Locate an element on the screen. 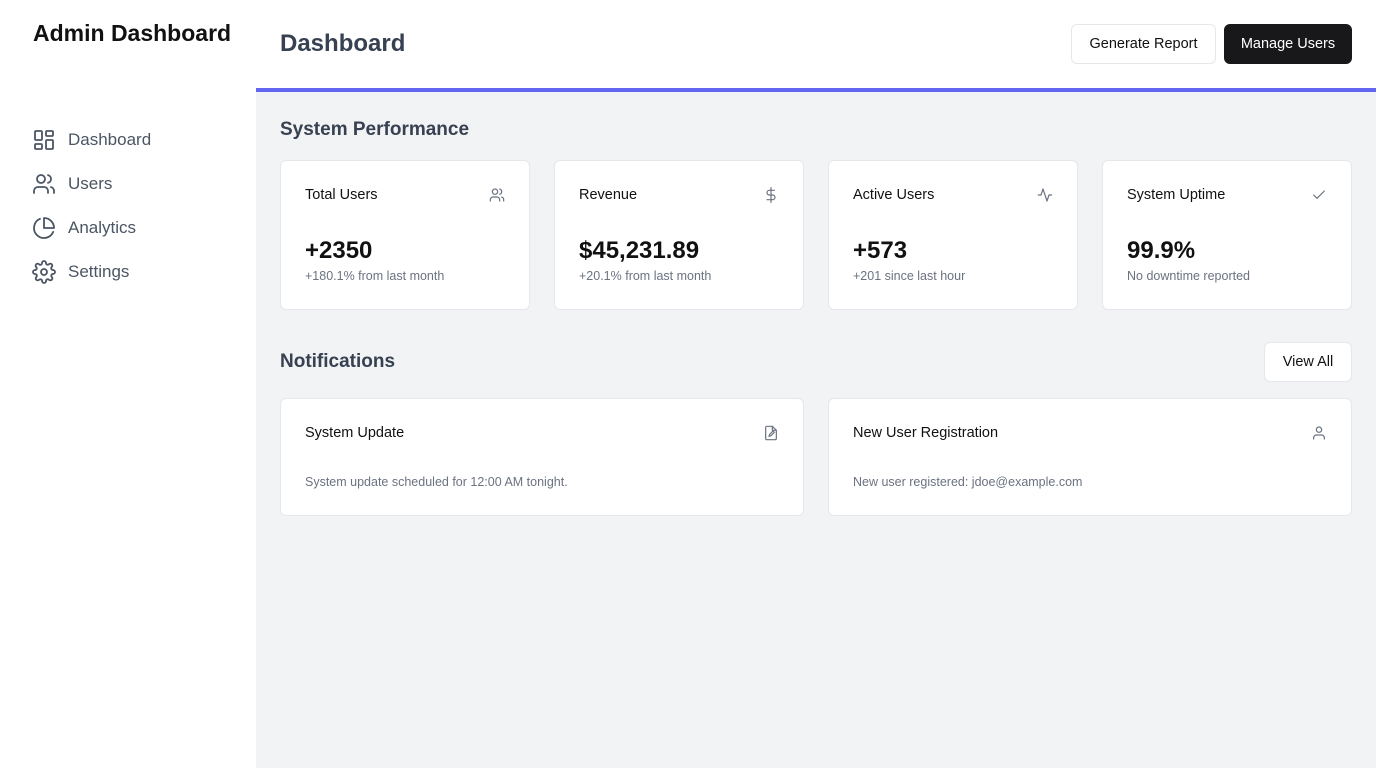  performance-section-title: System Performance is located at coordinates (375, 129).